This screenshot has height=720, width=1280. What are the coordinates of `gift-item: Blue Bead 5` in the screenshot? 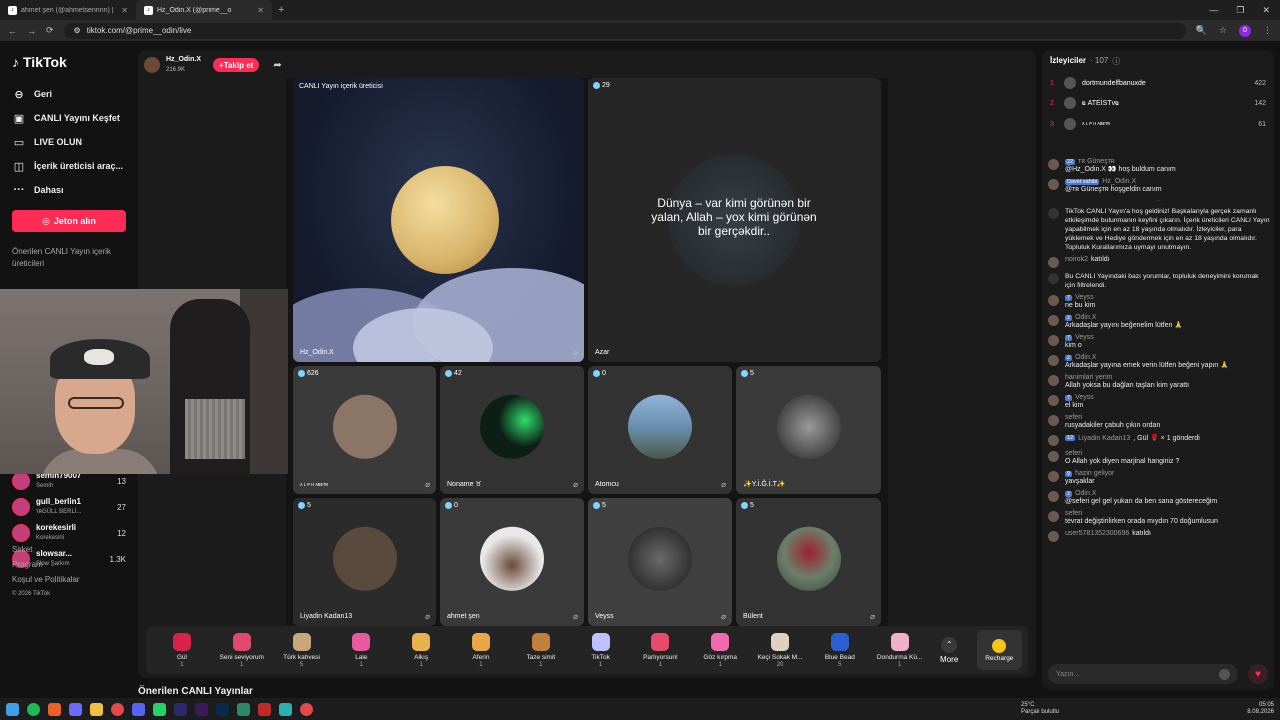 It's located at (840, 650).